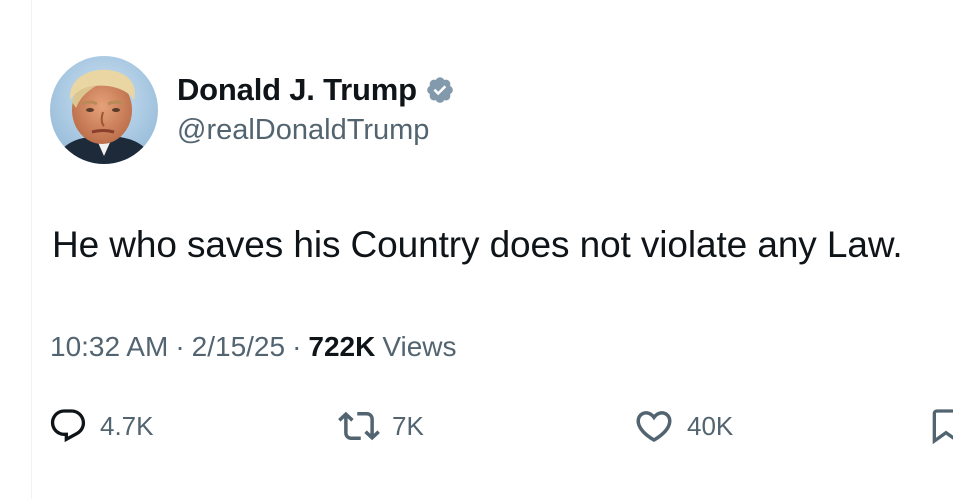 The width and height of the screenshot is (953, 499). Describe the element at coordinates (127, 425) in the screenshot. I see `reply-count: 4.7K` at that location.